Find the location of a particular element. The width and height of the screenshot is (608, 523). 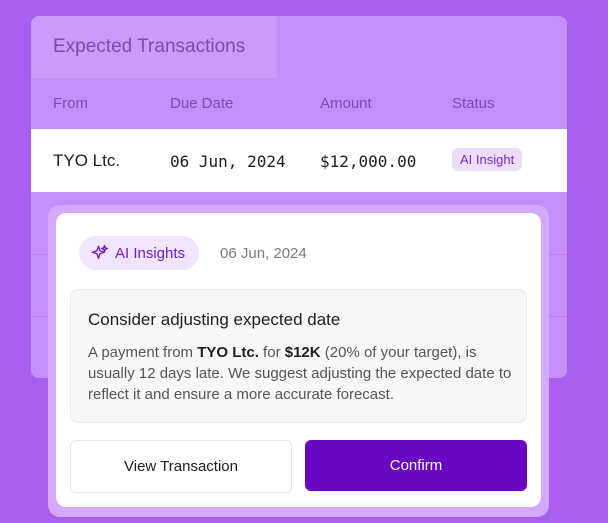

pill-label: AI Insights is located at coordinates (150, 253).